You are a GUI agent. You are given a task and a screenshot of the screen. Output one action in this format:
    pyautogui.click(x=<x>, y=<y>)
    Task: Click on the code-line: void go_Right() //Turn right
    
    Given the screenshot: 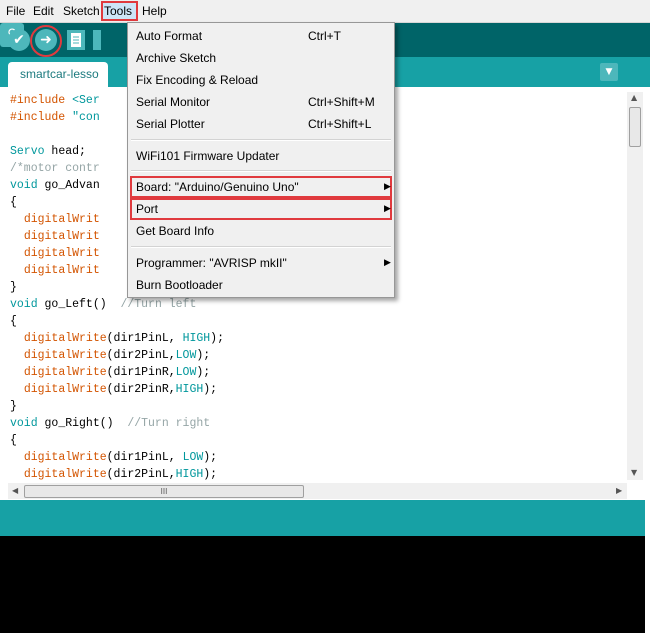 What is the action you would take?
    pyautogui.click(x=110, y=423)
    